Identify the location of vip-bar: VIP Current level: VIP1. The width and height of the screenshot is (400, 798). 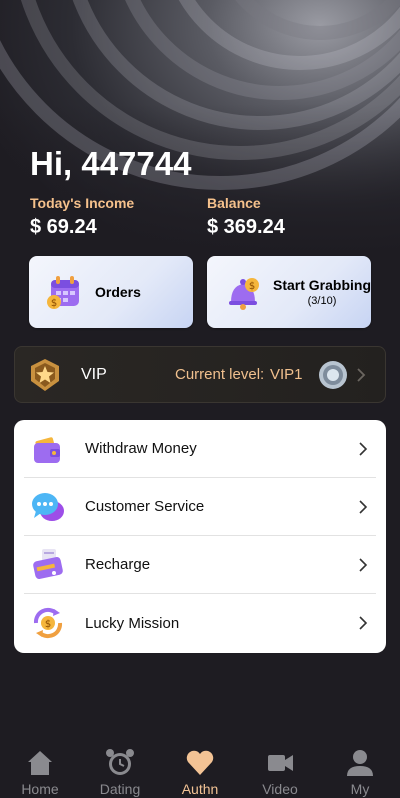
(200, 374).